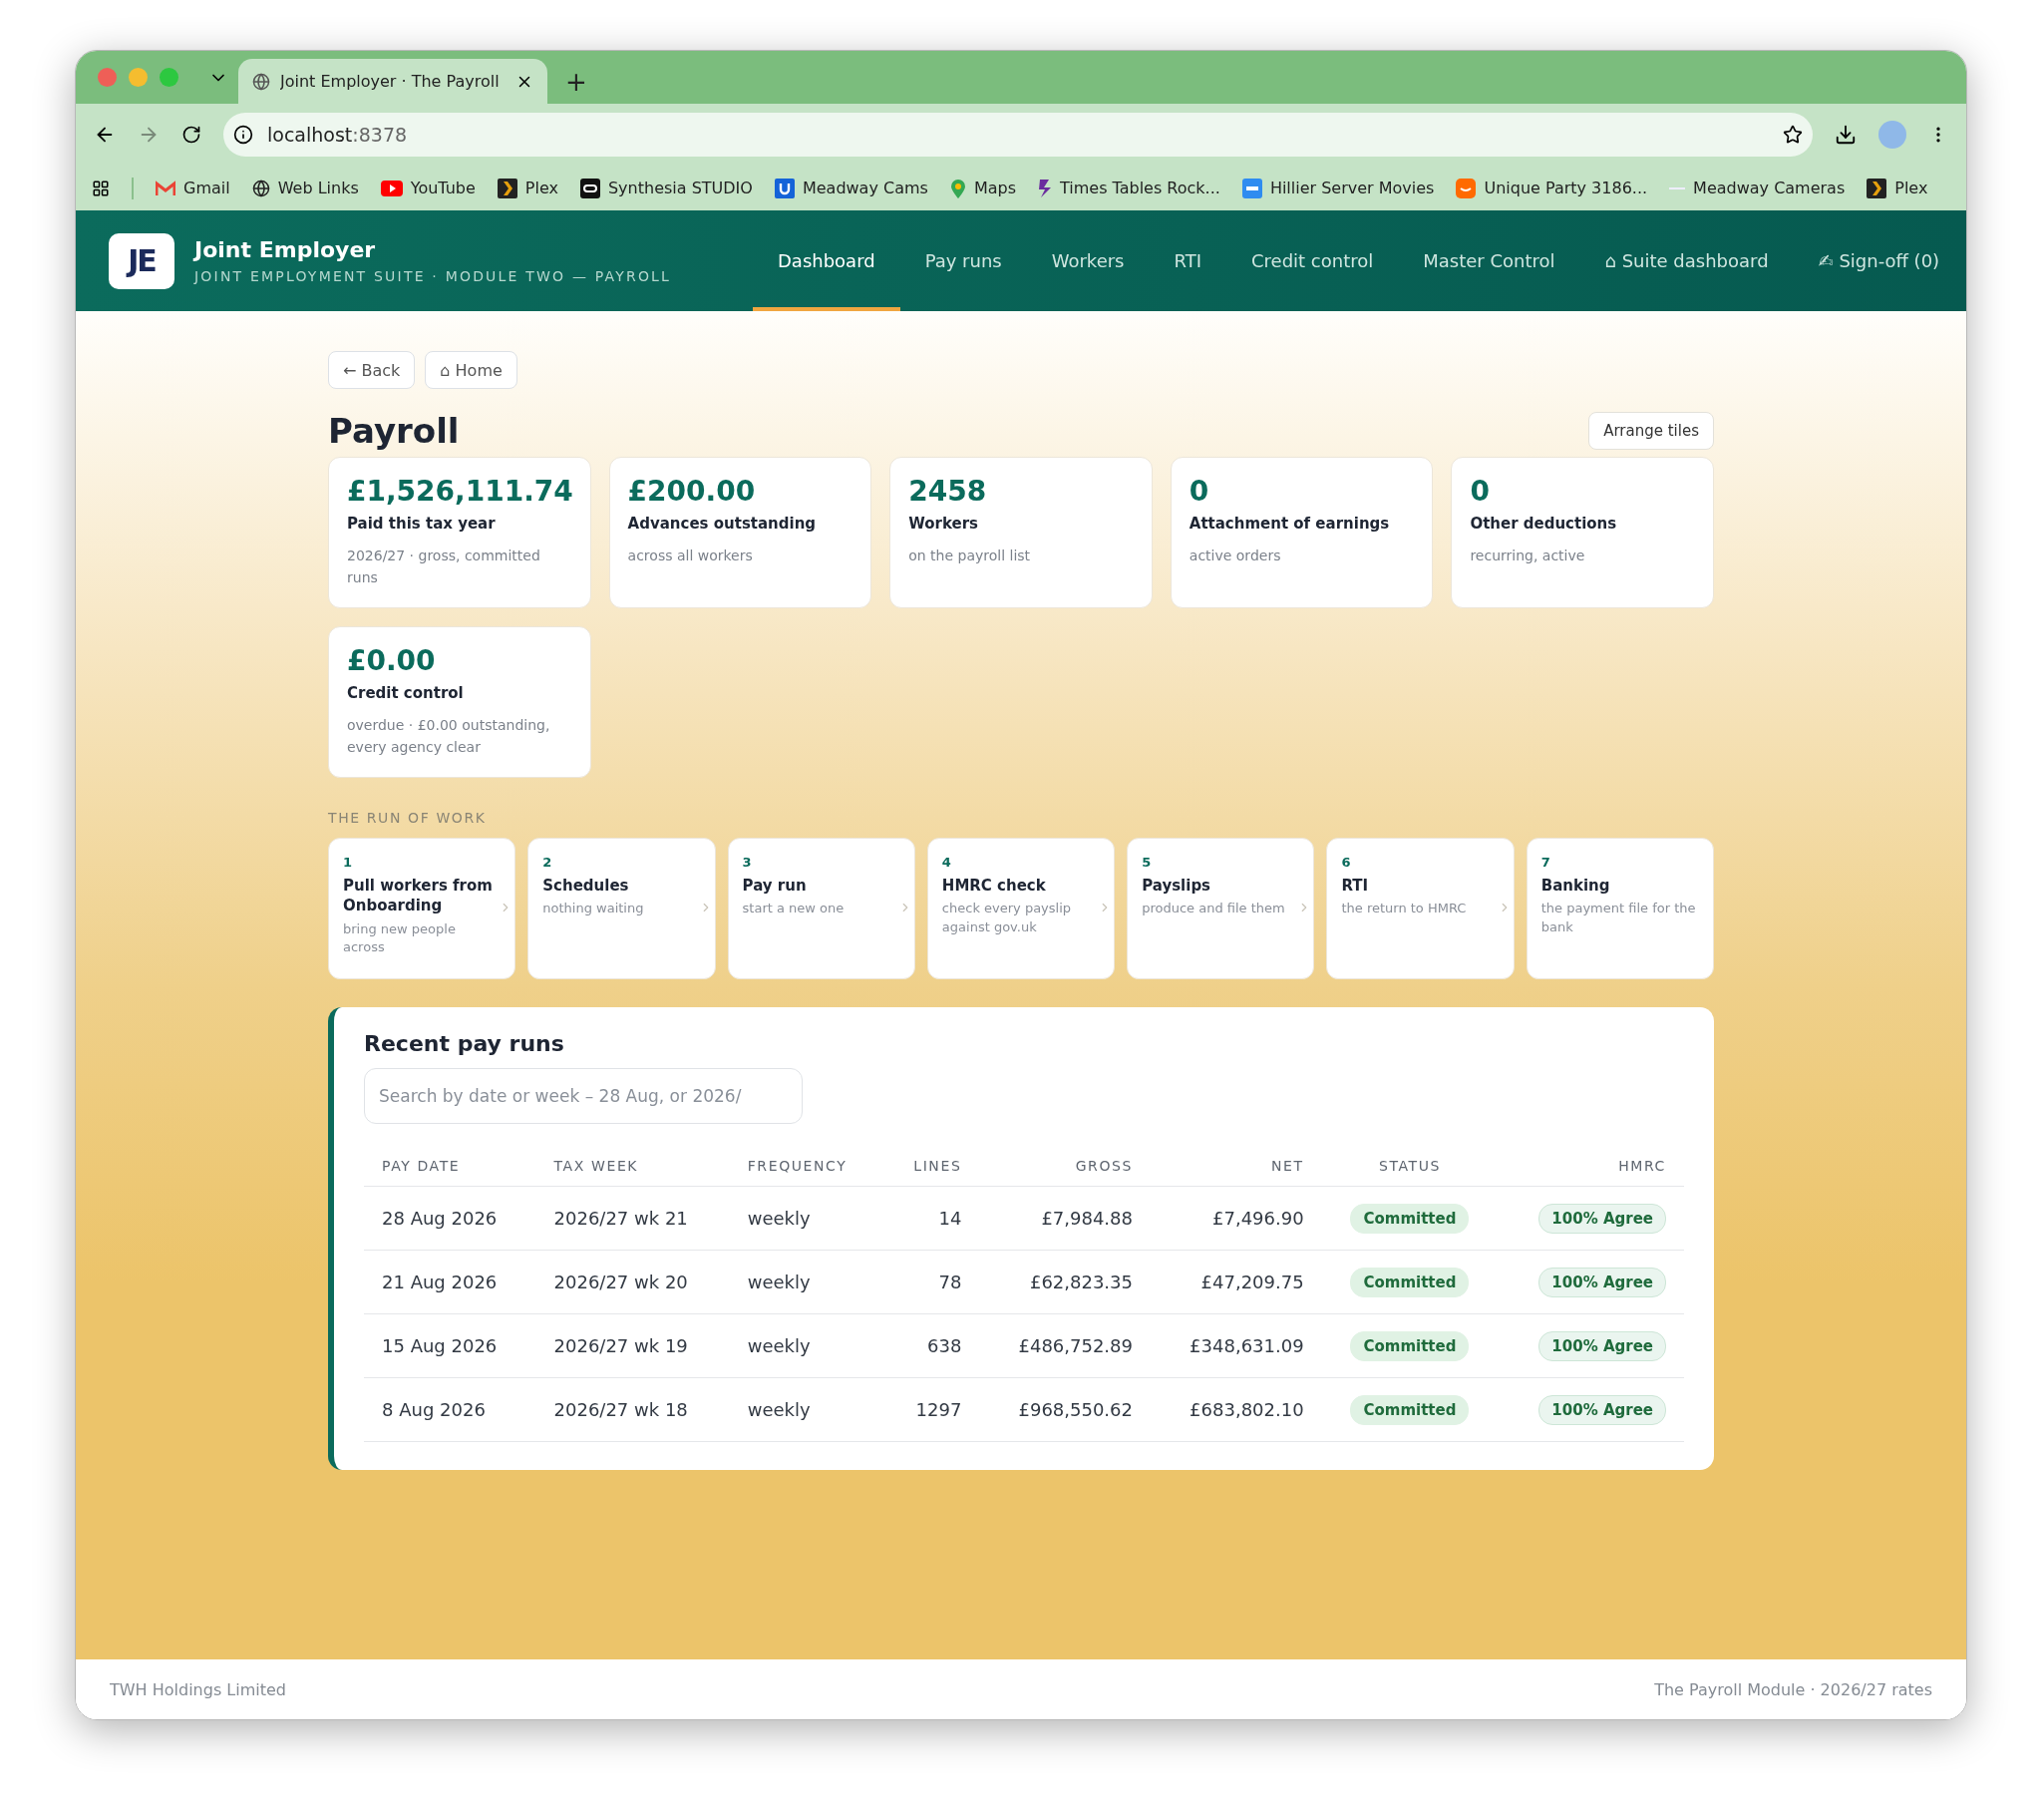 The image size is (2042, 1820). Describe the element at coordinates (422, 908) in the screenshot. I see `step-card: 1 Pull workers from Onboarding bring new people across` at that location.